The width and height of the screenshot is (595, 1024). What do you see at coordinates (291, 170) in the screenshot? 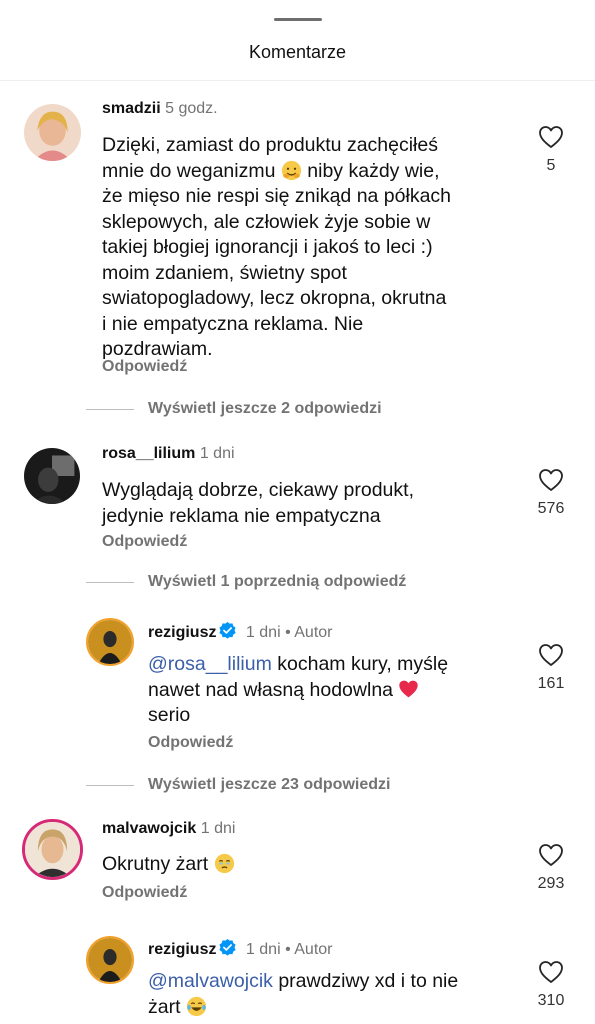
I see `hugging-face-emoji-icon` at bounding box center [291, 170].